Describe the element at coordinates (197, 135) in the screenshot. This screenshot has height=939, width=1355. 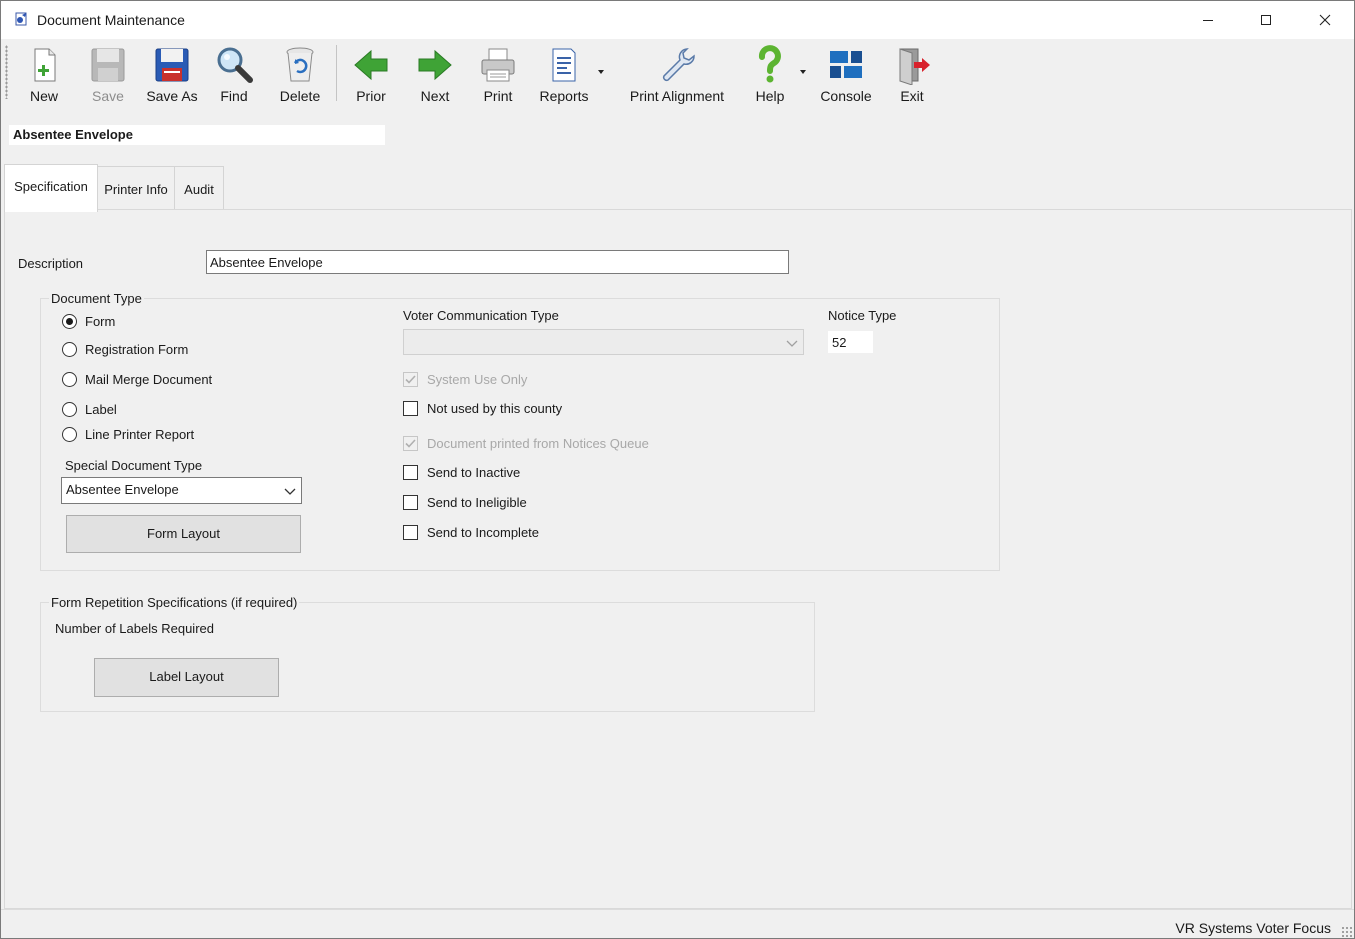
I see `record-header: Absentee Envelope` at that location.